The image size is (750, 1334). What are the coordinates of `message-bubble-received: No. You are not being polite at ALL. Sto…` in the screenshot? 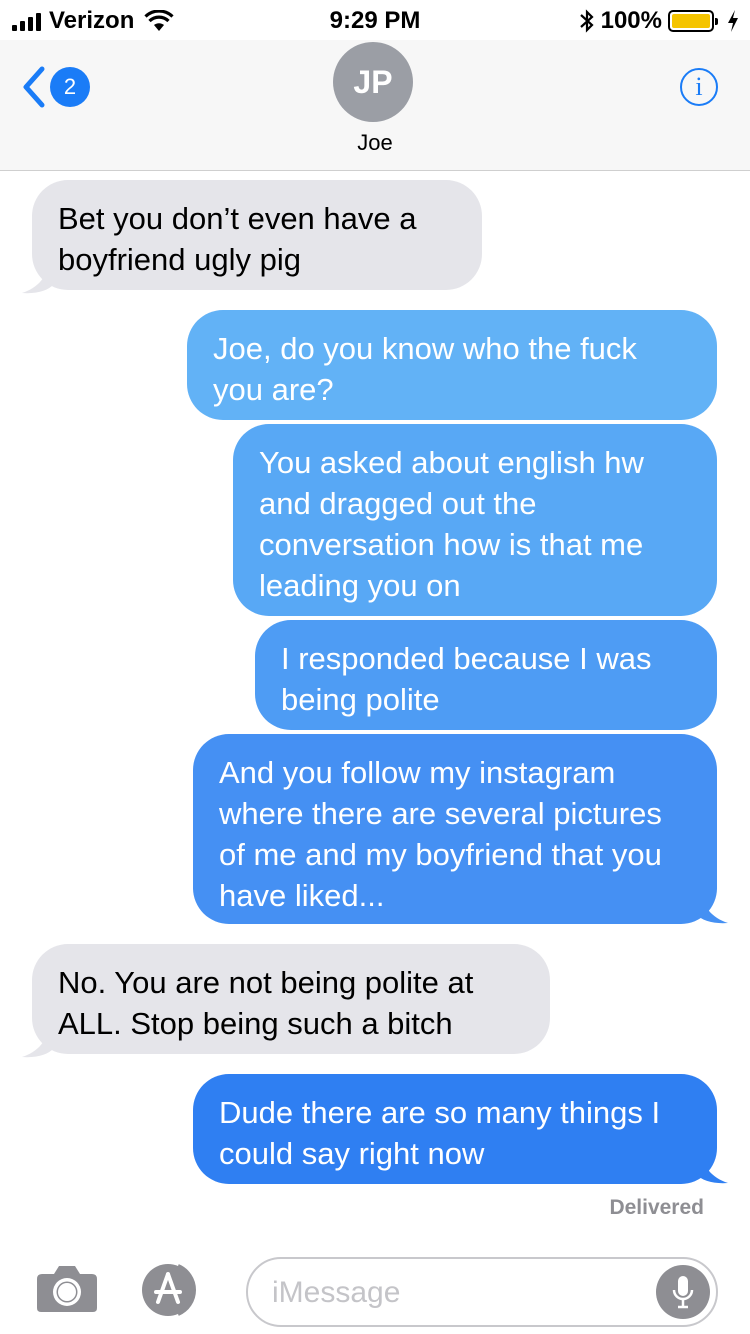 It's located at (291, 999).